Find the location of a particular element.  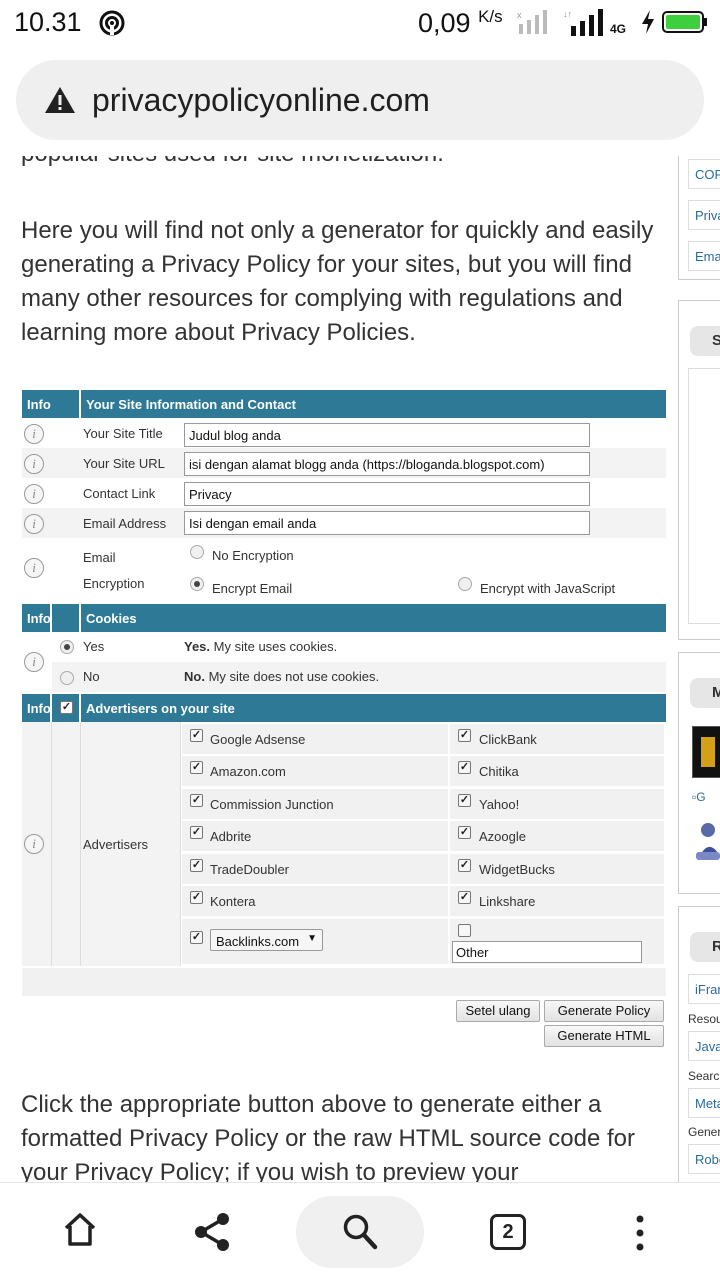

form-footer-row is located at coordinates (344, 982).